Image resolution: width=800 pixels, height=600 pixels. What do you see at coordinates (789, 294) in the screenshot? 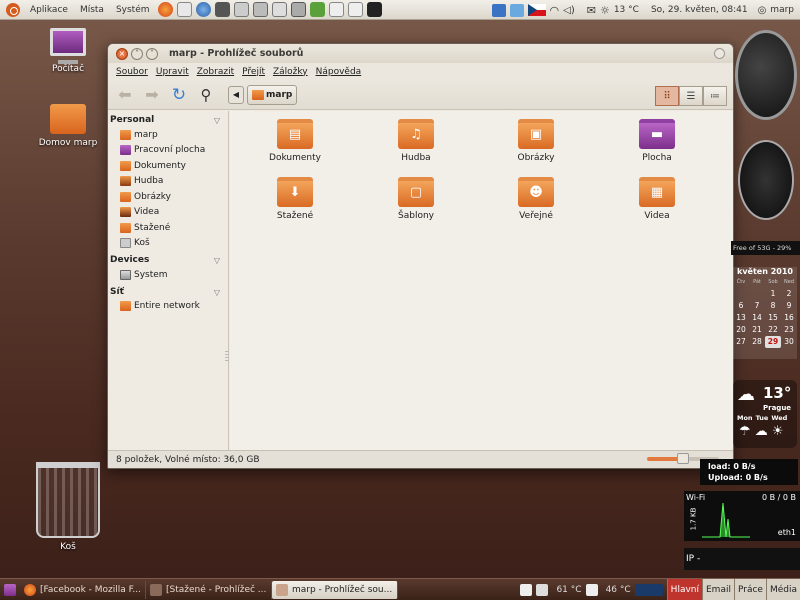
I see `calendar-day: 2` at bounding box center [789, 294].